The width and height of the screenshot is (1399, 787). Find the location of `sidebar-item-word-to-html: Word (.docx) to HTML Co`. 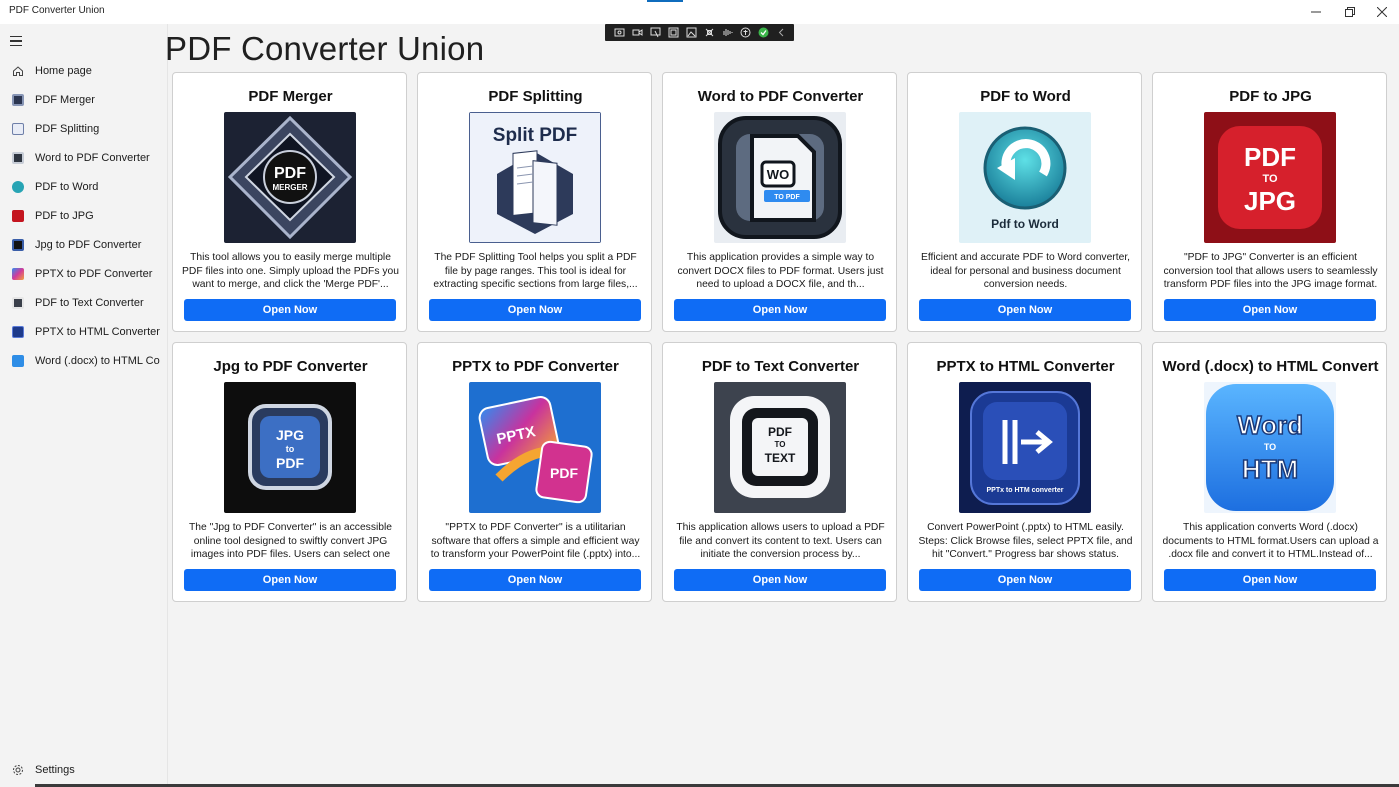

sidebar-item-word-to-html: Word (.docx) to HTML Co is located at coordinates (84, 360).